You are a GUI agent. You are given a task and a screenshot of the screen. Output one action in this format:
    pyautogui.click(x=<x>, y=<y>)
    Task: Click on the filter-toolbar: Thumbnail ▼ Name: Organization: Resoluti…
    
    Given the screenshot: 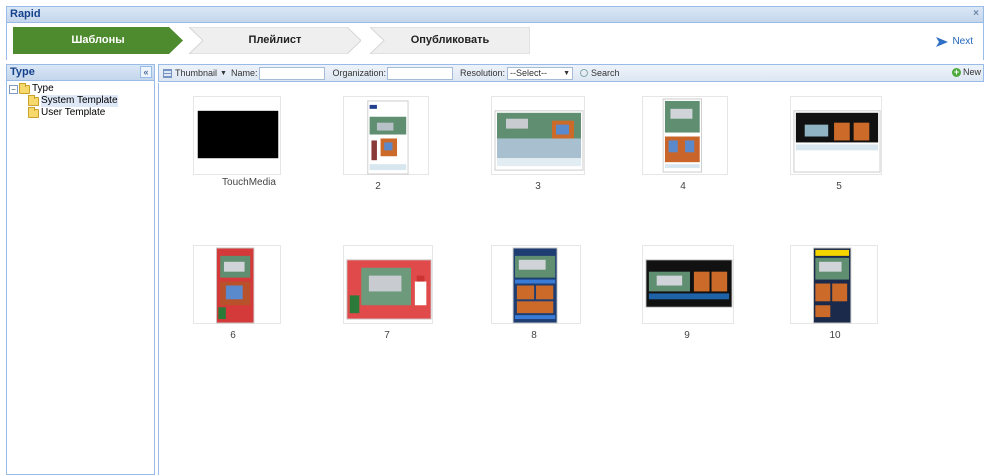 What is the action you would take?
    pyautogui.click(x=571, y=73)
    